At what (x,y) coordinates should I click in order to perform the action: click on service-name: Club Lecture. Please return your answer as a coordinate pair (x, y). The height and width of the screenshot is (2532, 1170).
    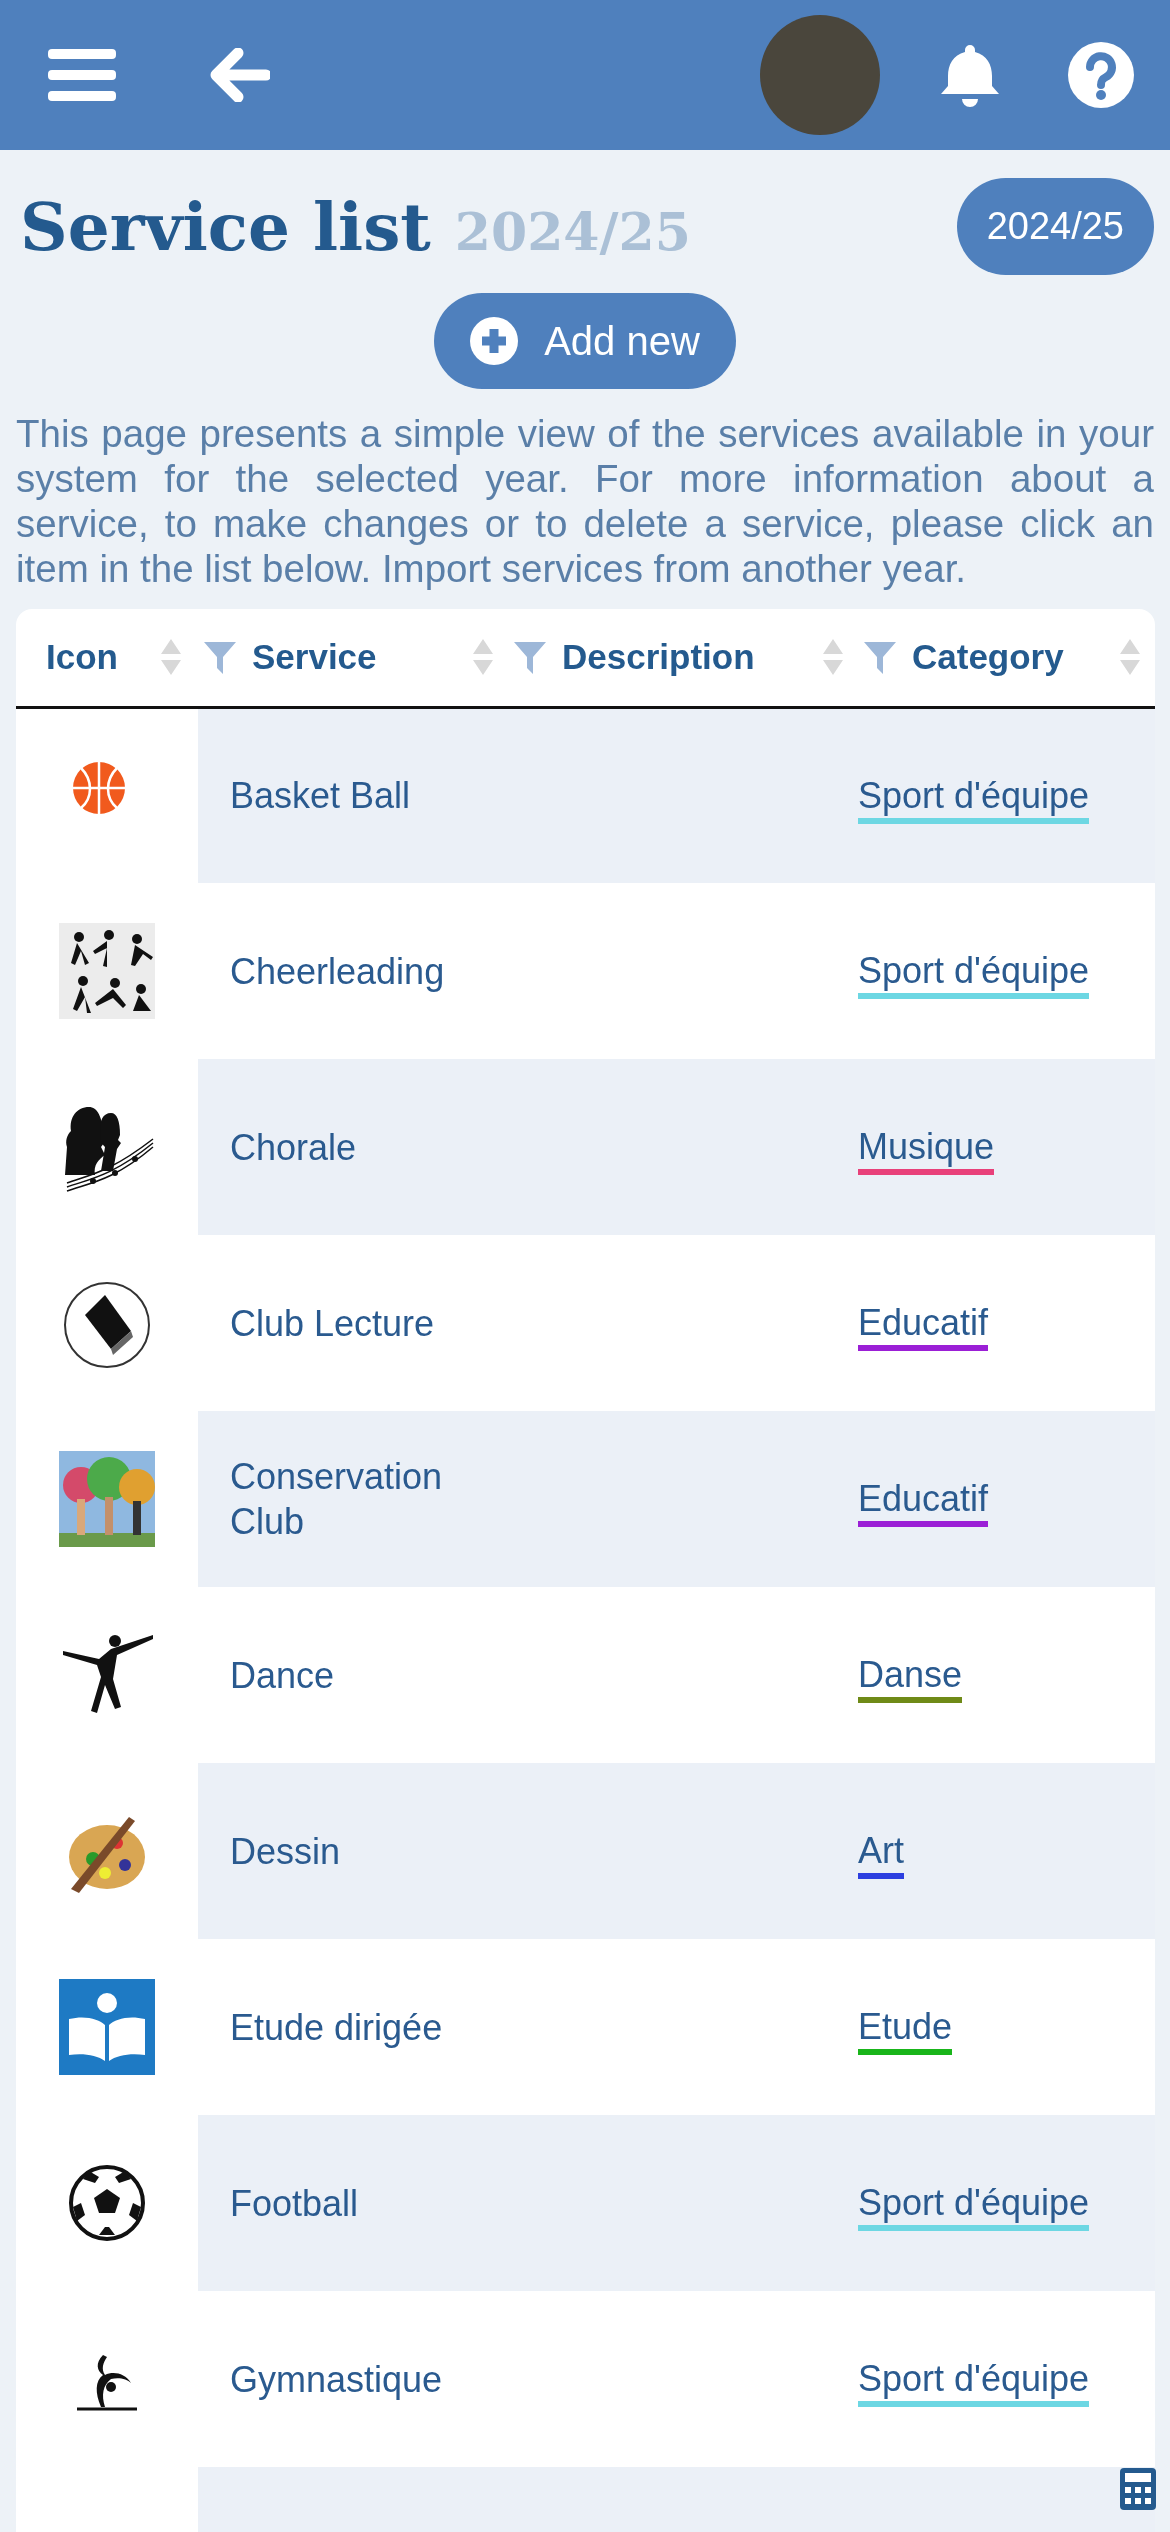
    Looking at the image, I should click on (369, 1323).